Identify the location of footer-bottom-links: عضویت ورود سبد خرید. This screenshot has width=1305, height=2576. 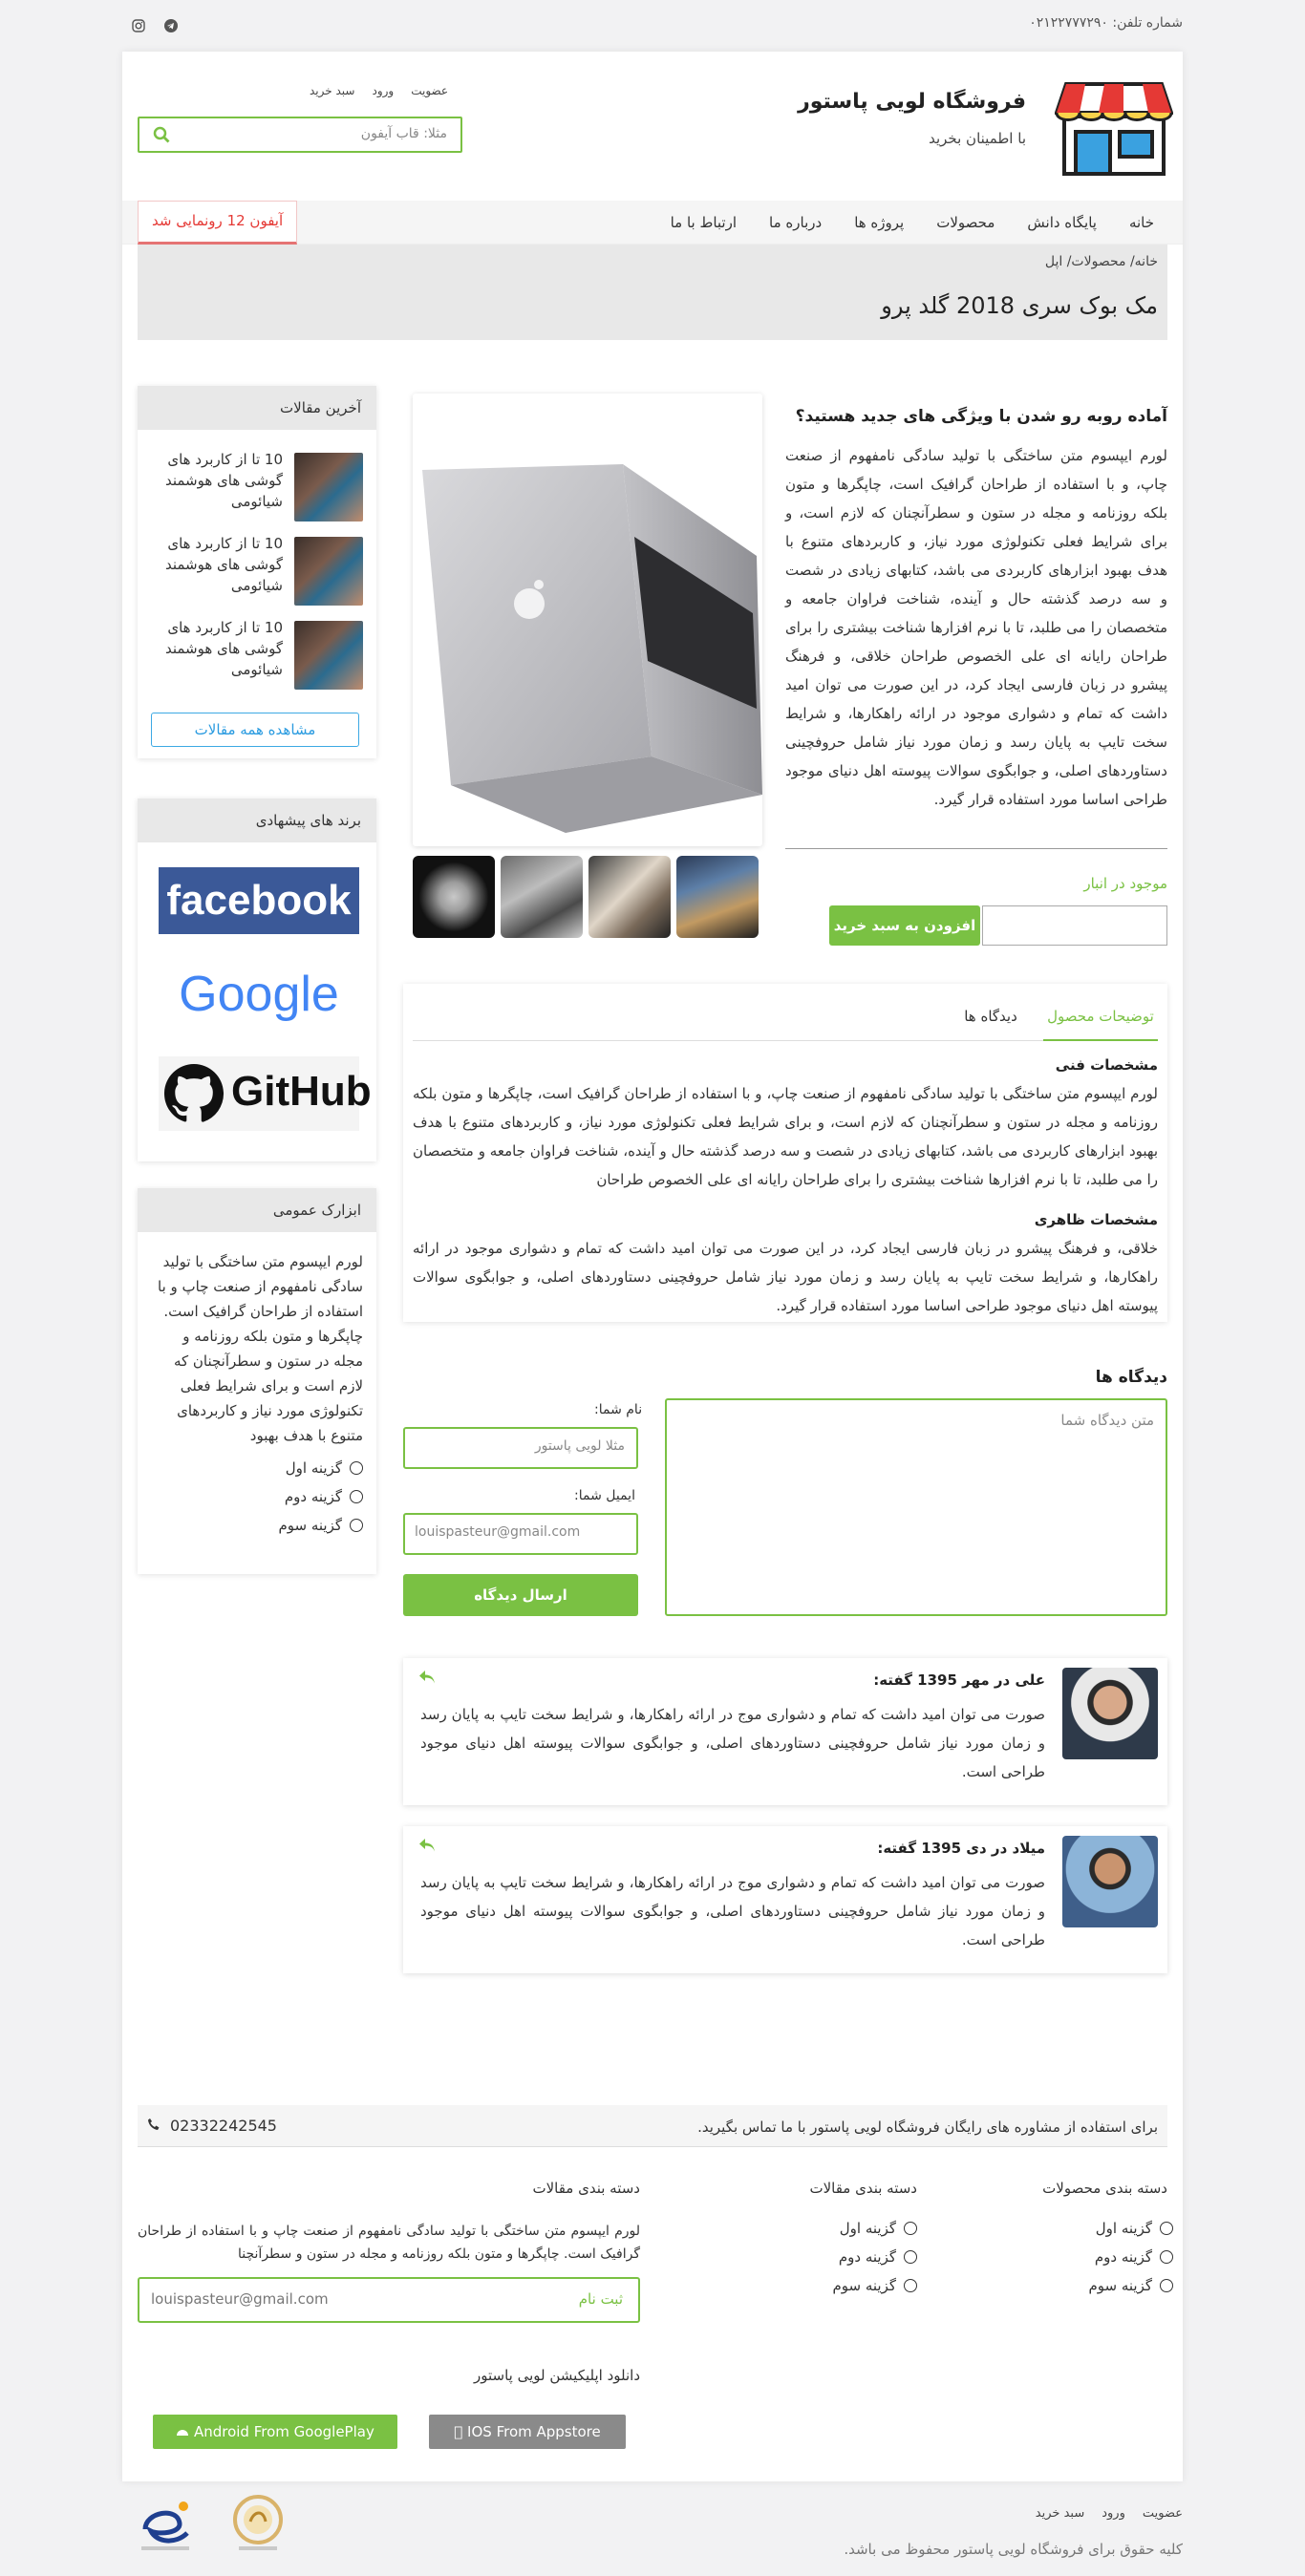
(1109, 2513).